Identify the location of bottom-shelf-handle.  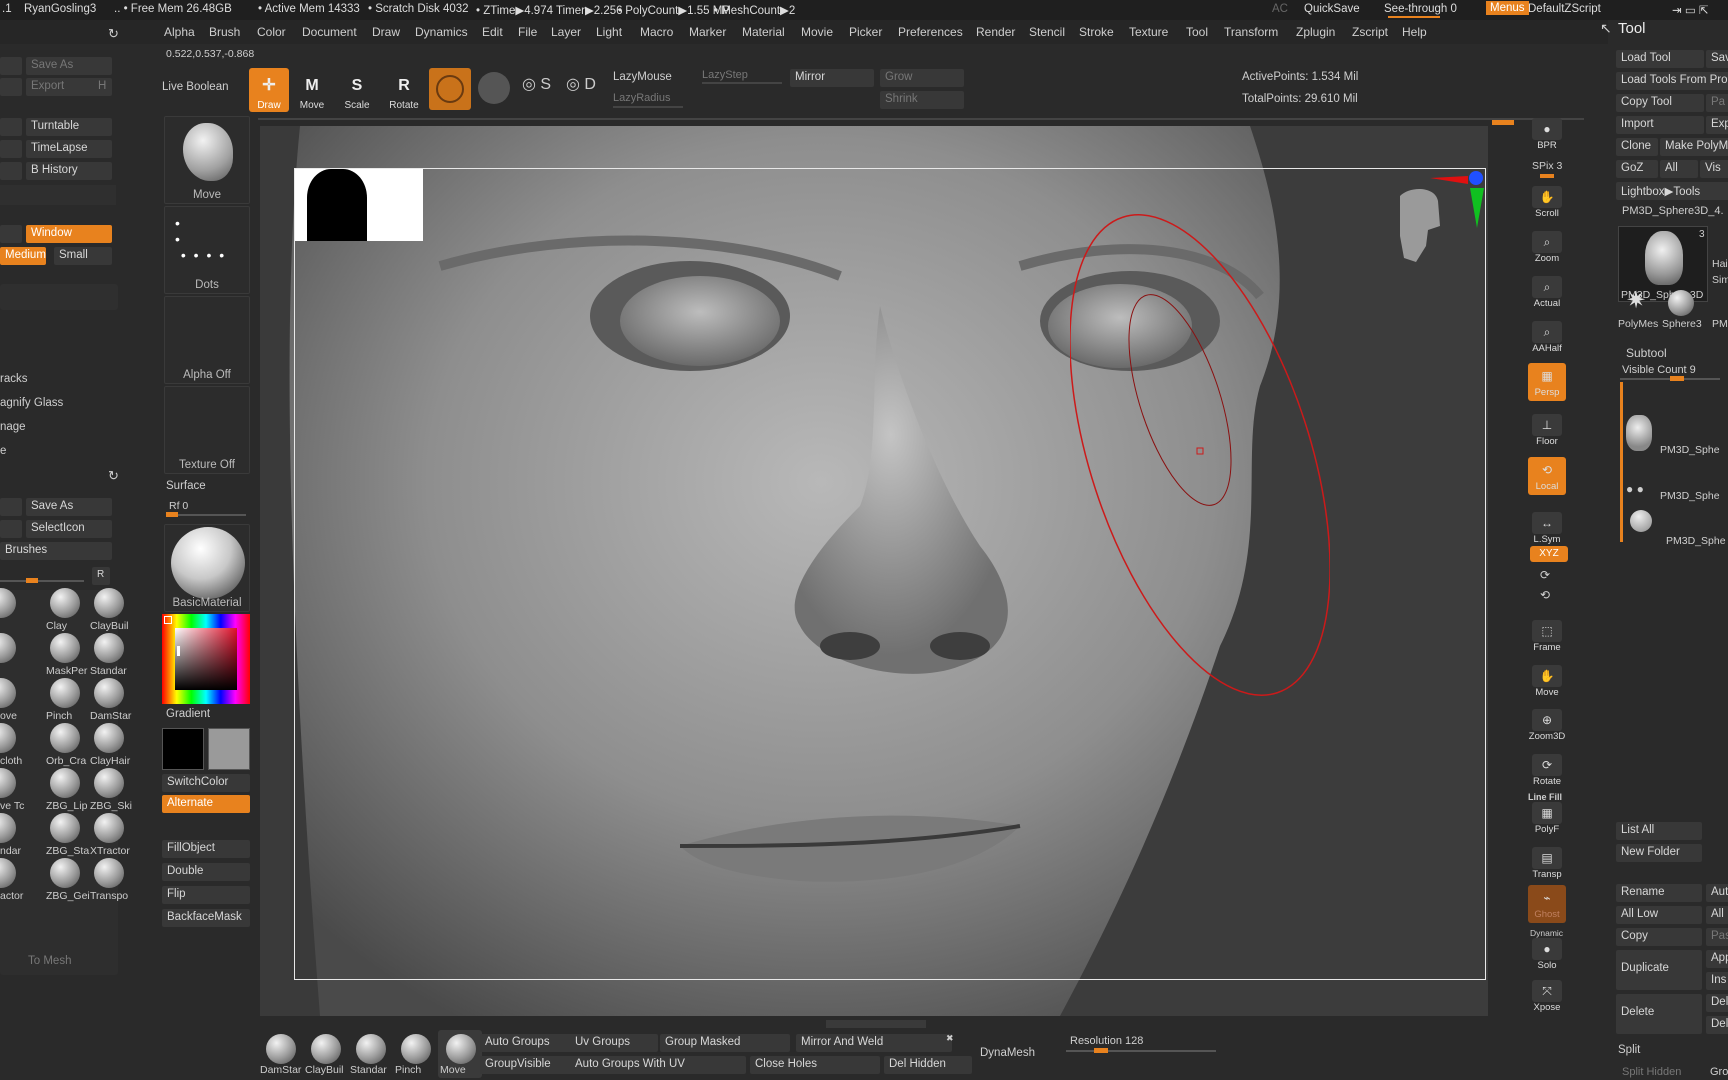
(876, 1024).